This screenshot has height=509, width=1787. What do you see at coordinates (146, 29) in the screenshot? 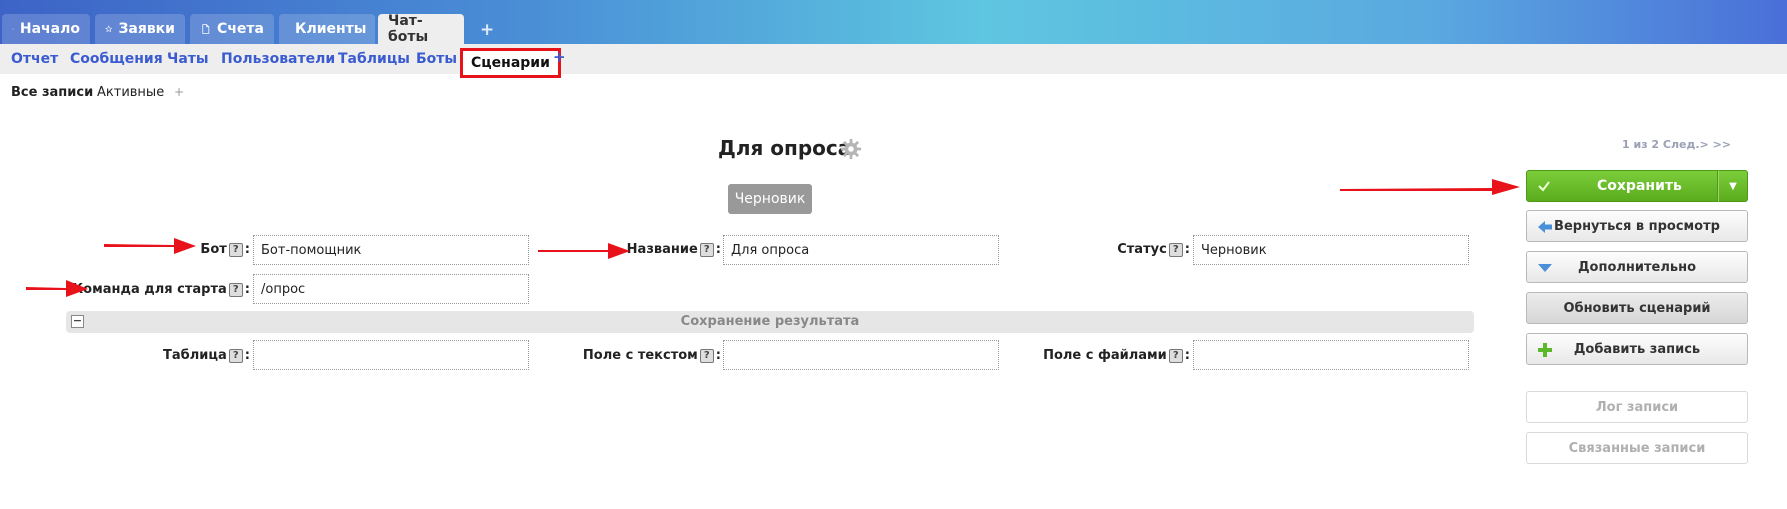
I see `tab-requests-label: Заявки` at bounding box center [146, 29].